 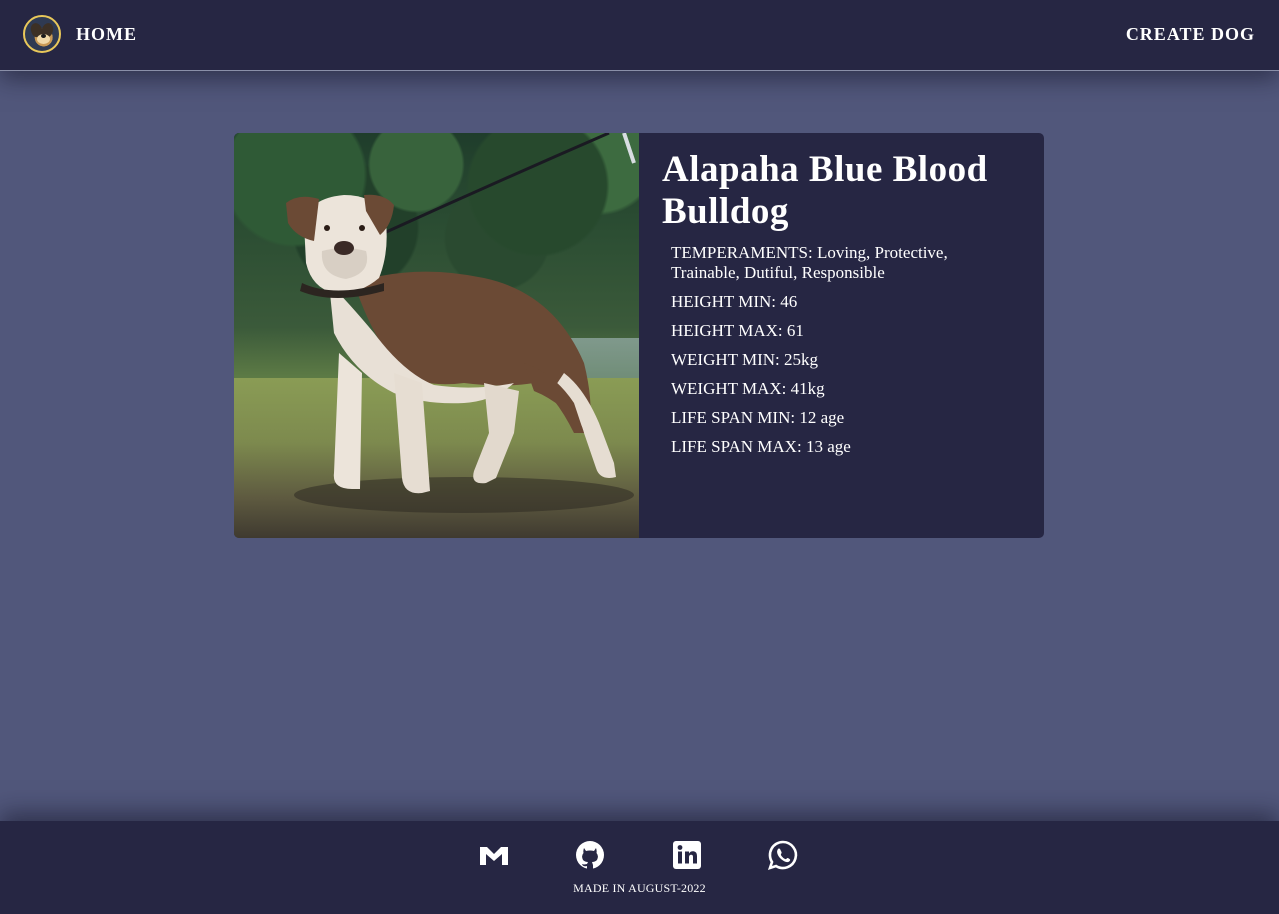 What do you see at coordinates (739, 252) in the screenshot?
I see `attr-label: TEMPERAMENTS` at bounding box center [739, 252].